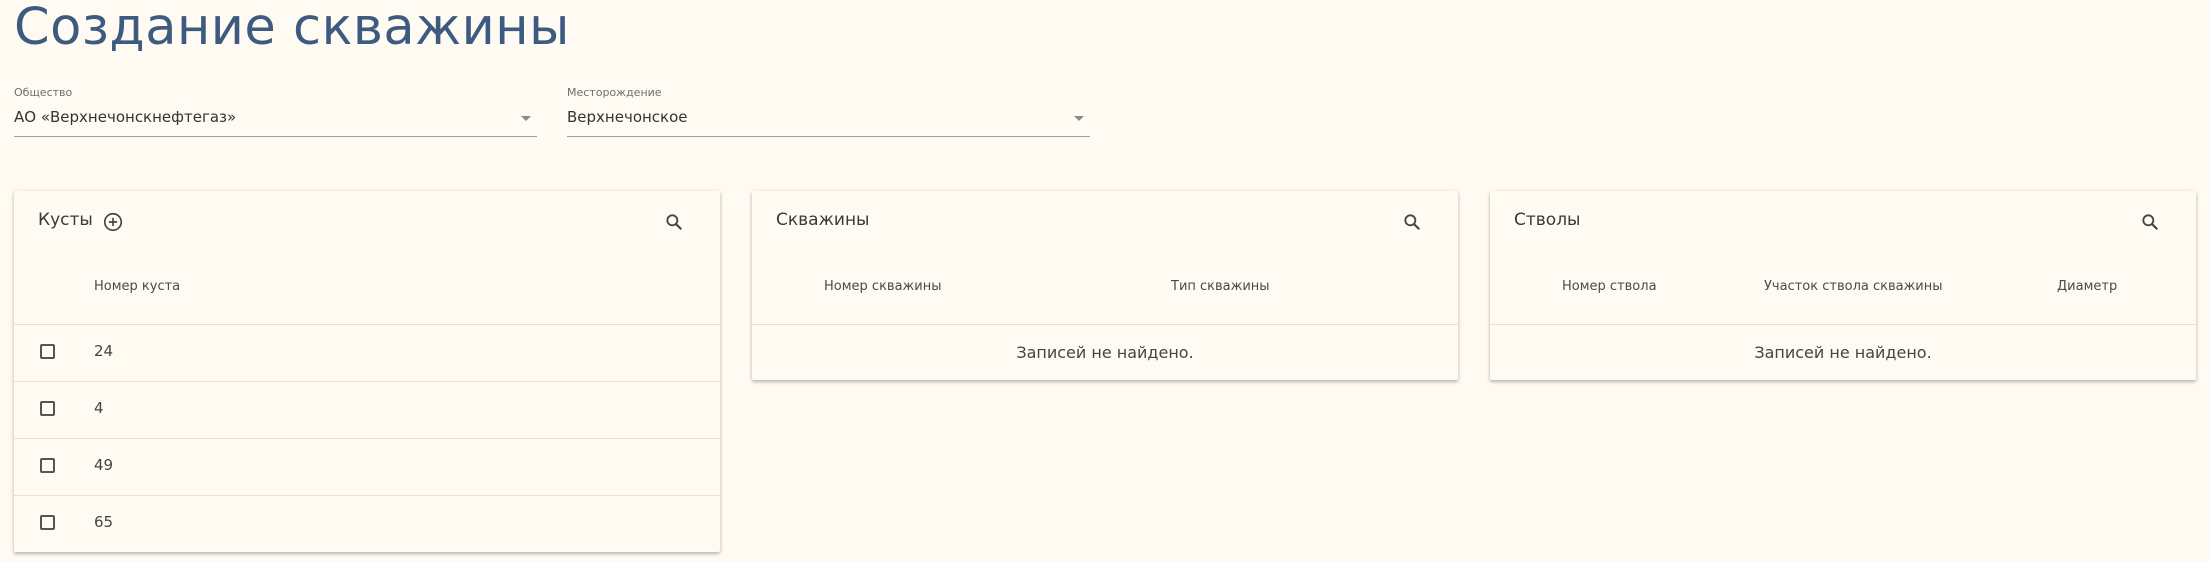 This screenshot has width=2210, height=562. Describe the element at coordinates (113, 222) in the screenshot. I see `add-circle-icon` at that location.